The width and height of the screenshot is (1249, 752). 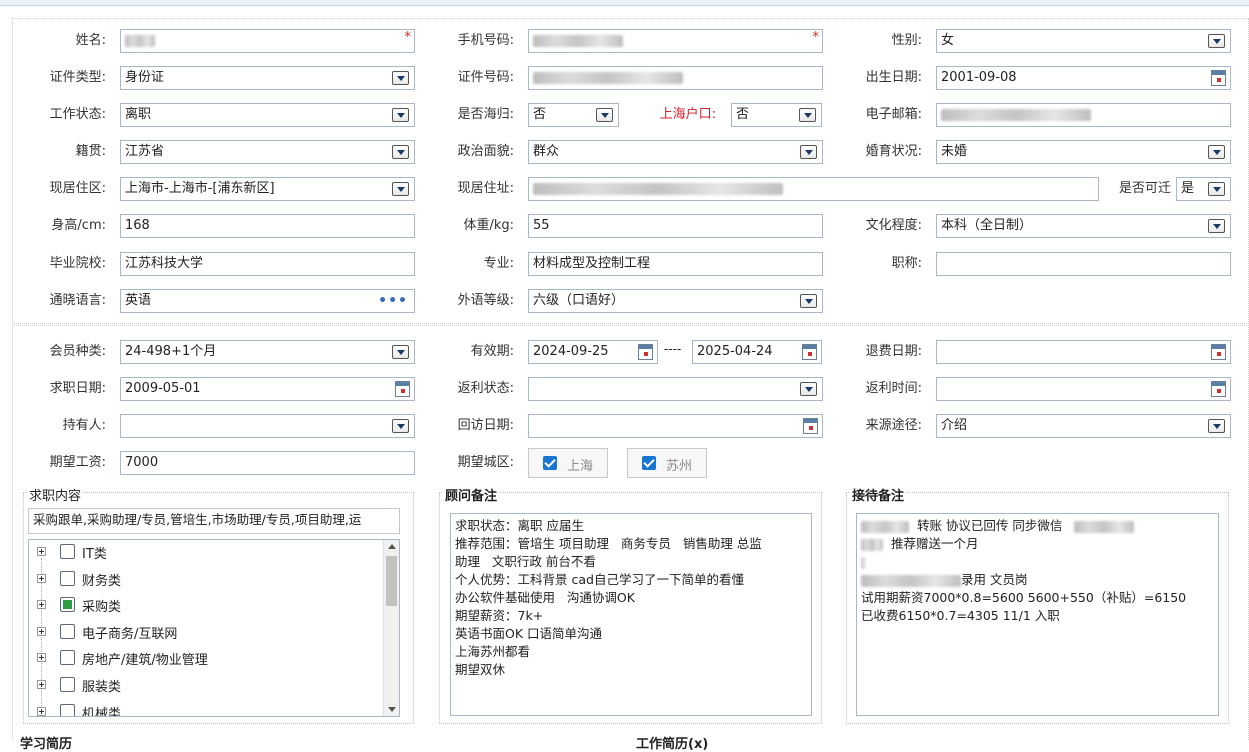 I want to click on gender-select: 女, so click(x=1083, y=41).